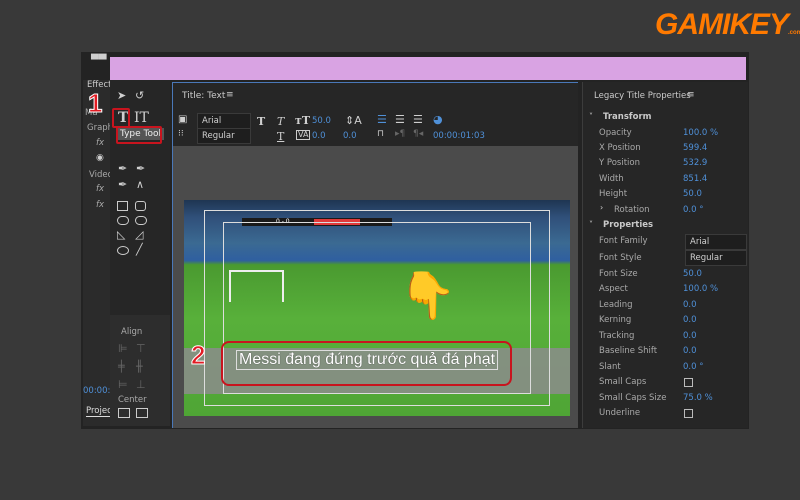  Describe the element at coordinates (142, 413) in the screenshot. I see `center-vertical-icon` at that location.